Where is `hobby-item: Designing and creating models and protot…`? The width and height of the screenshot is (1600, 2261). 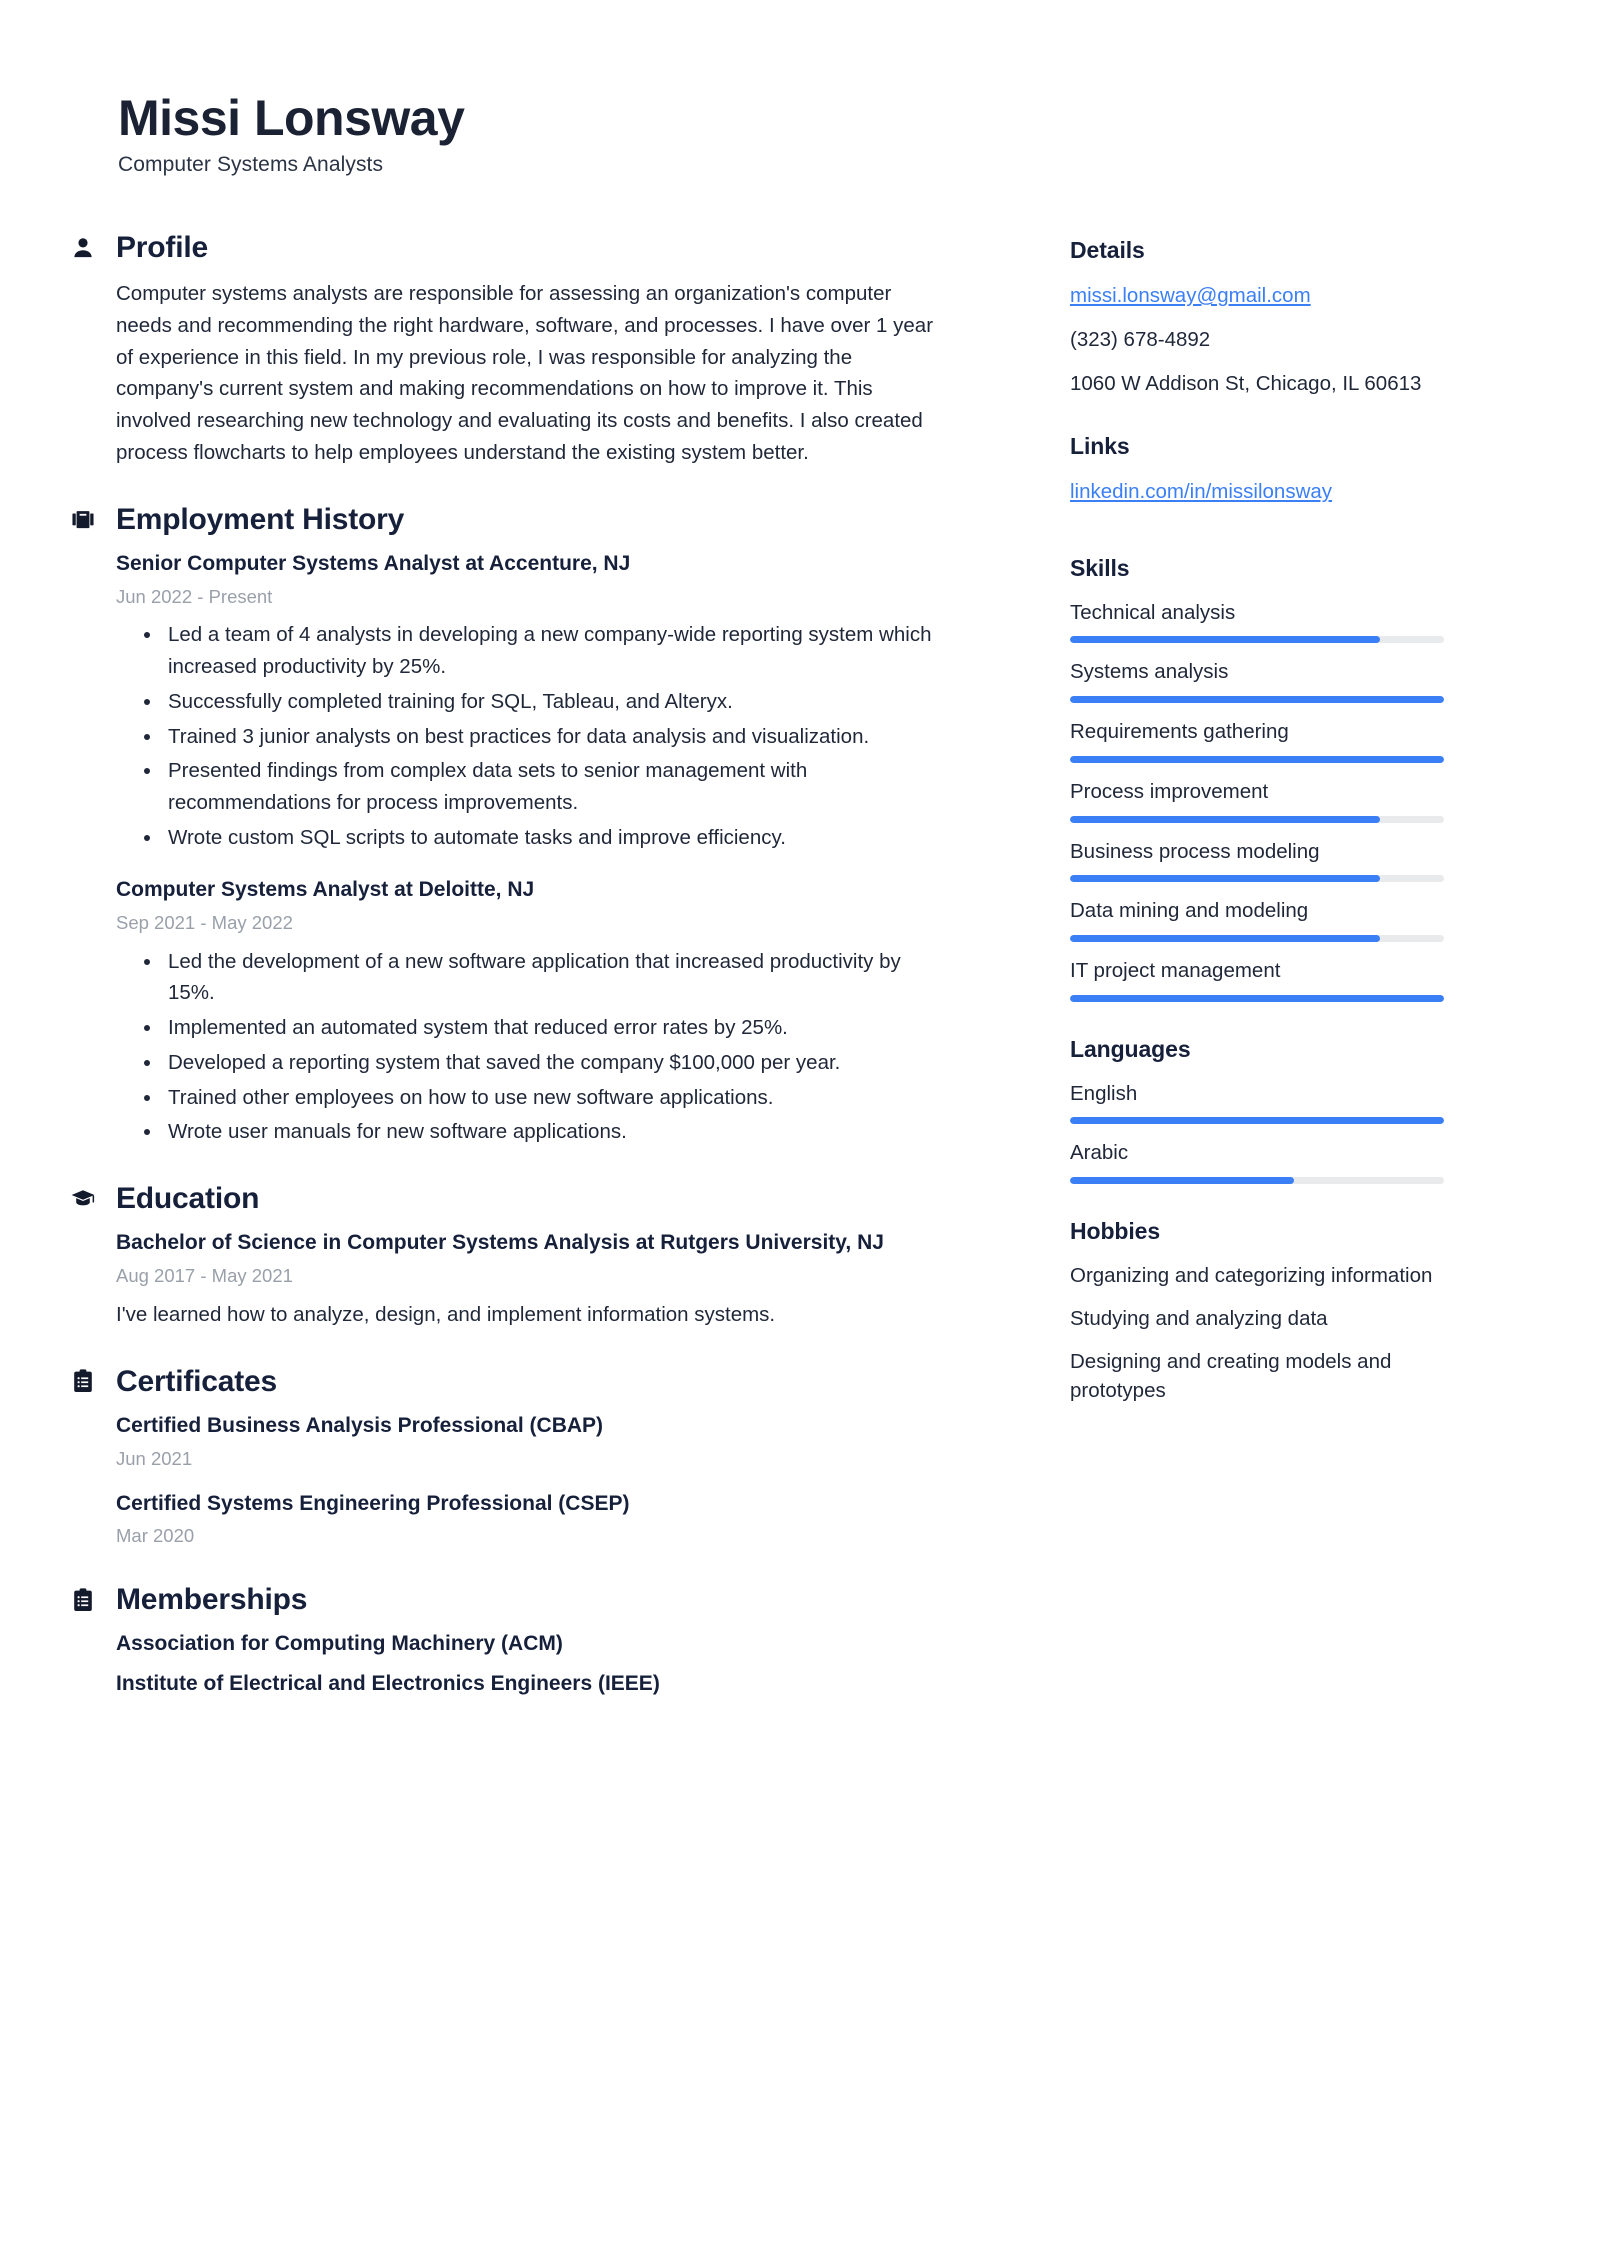 hobby-item: Designing and creating models and protot… is located at coordinates (1231, 1376).